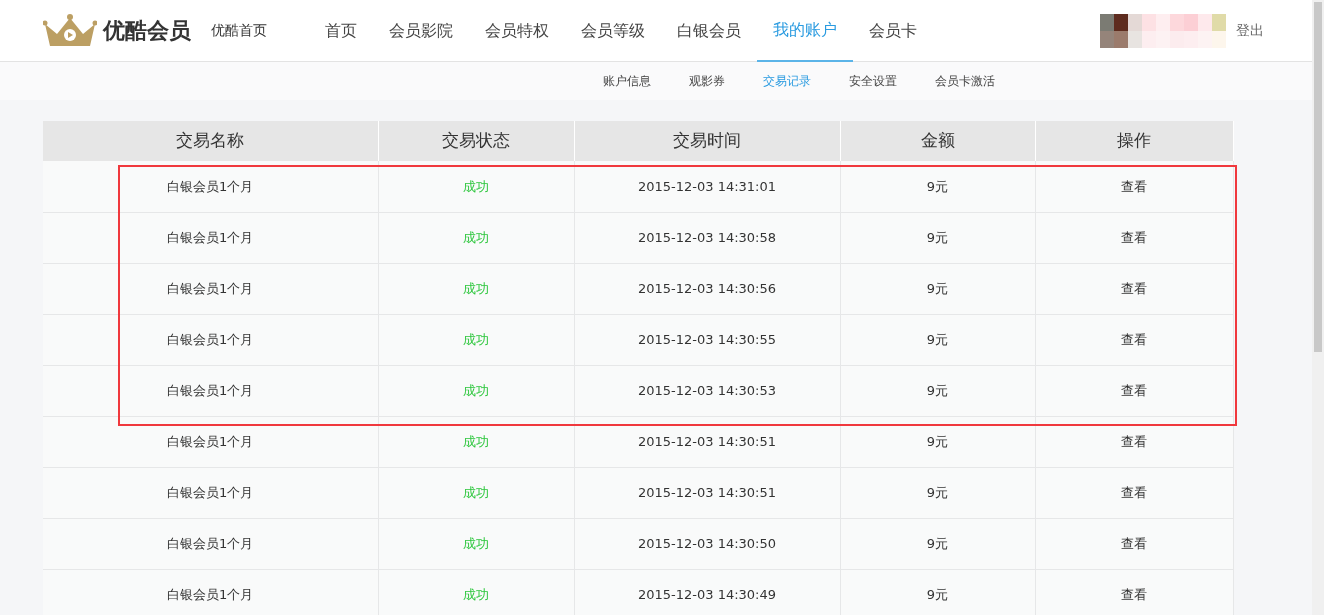 The image size is (1324, 615). What do you see at coordinates (965, 81) in the screenshot?
I see `subnav-tab: 会员卡激活` at bounding box center [965, 81].